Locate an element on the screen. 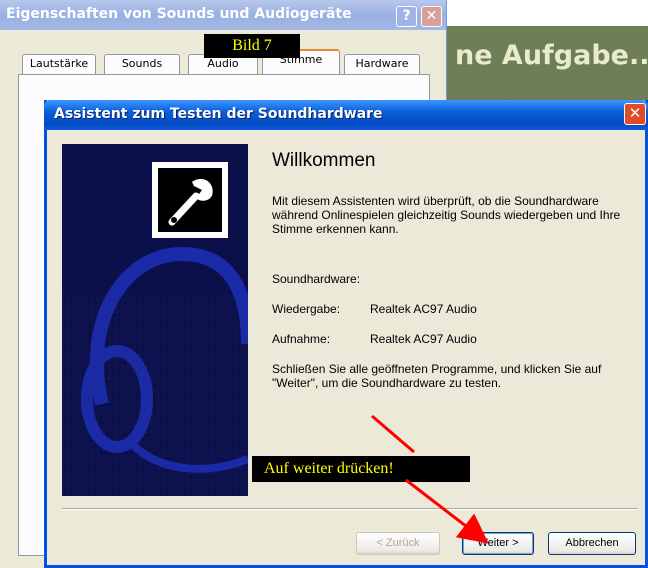  annotation-arrow is located at coordinates (430, 479).